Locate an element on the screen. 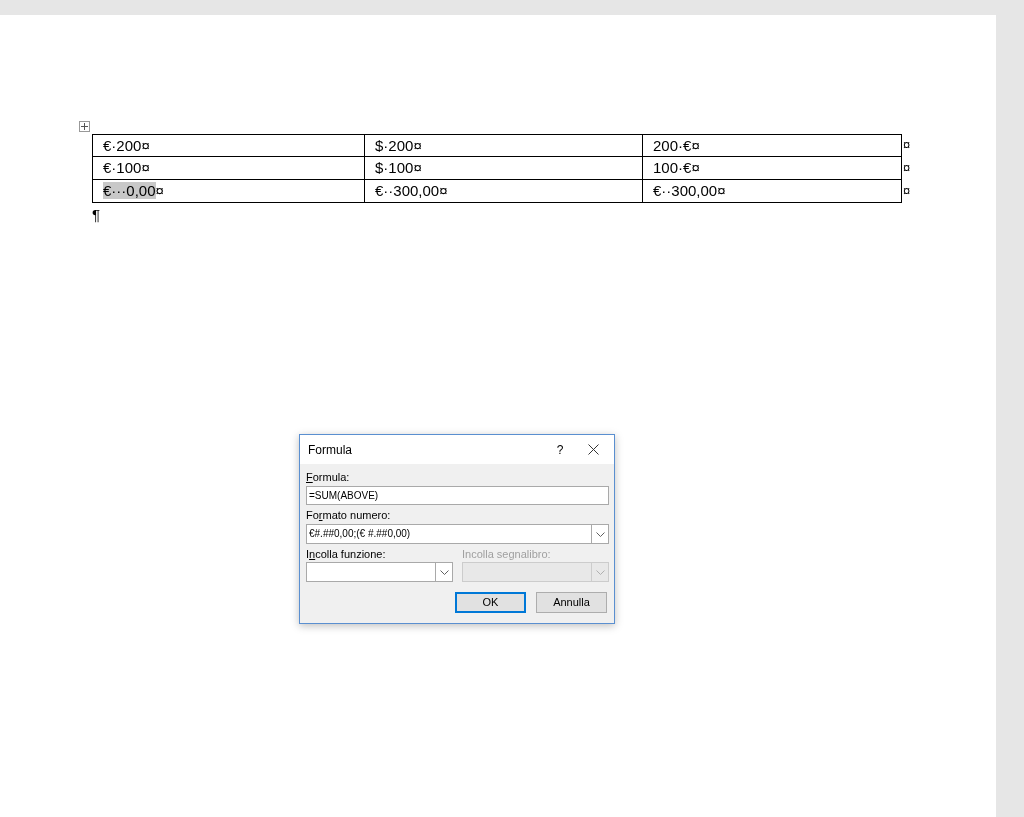 This screenshot has height=817, width=1024. dropdown-field: €#.##0,00;(€ #.##0,00) is located at coordinates (457, 534).